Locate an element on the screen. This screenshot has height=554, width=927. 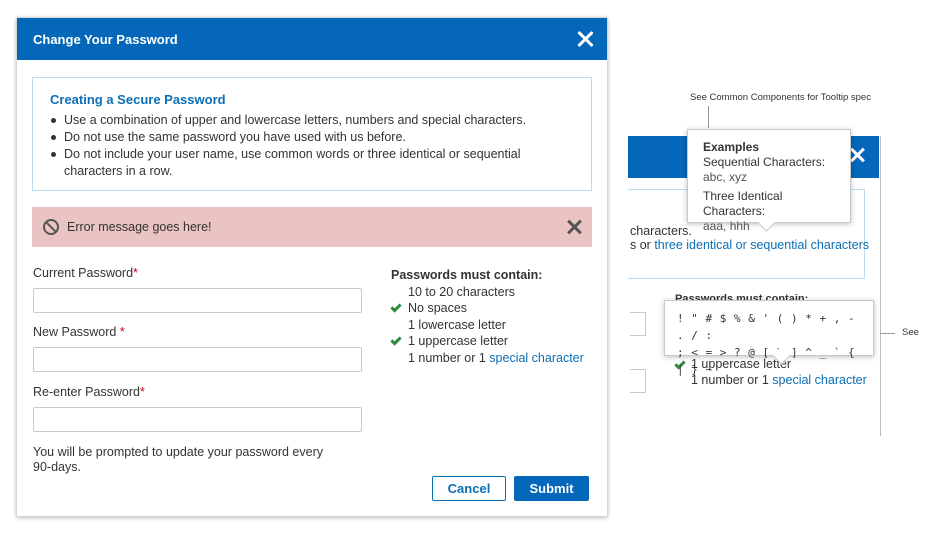
tooltip-label: Sequential Characters: is located at coordinates (764, 162).